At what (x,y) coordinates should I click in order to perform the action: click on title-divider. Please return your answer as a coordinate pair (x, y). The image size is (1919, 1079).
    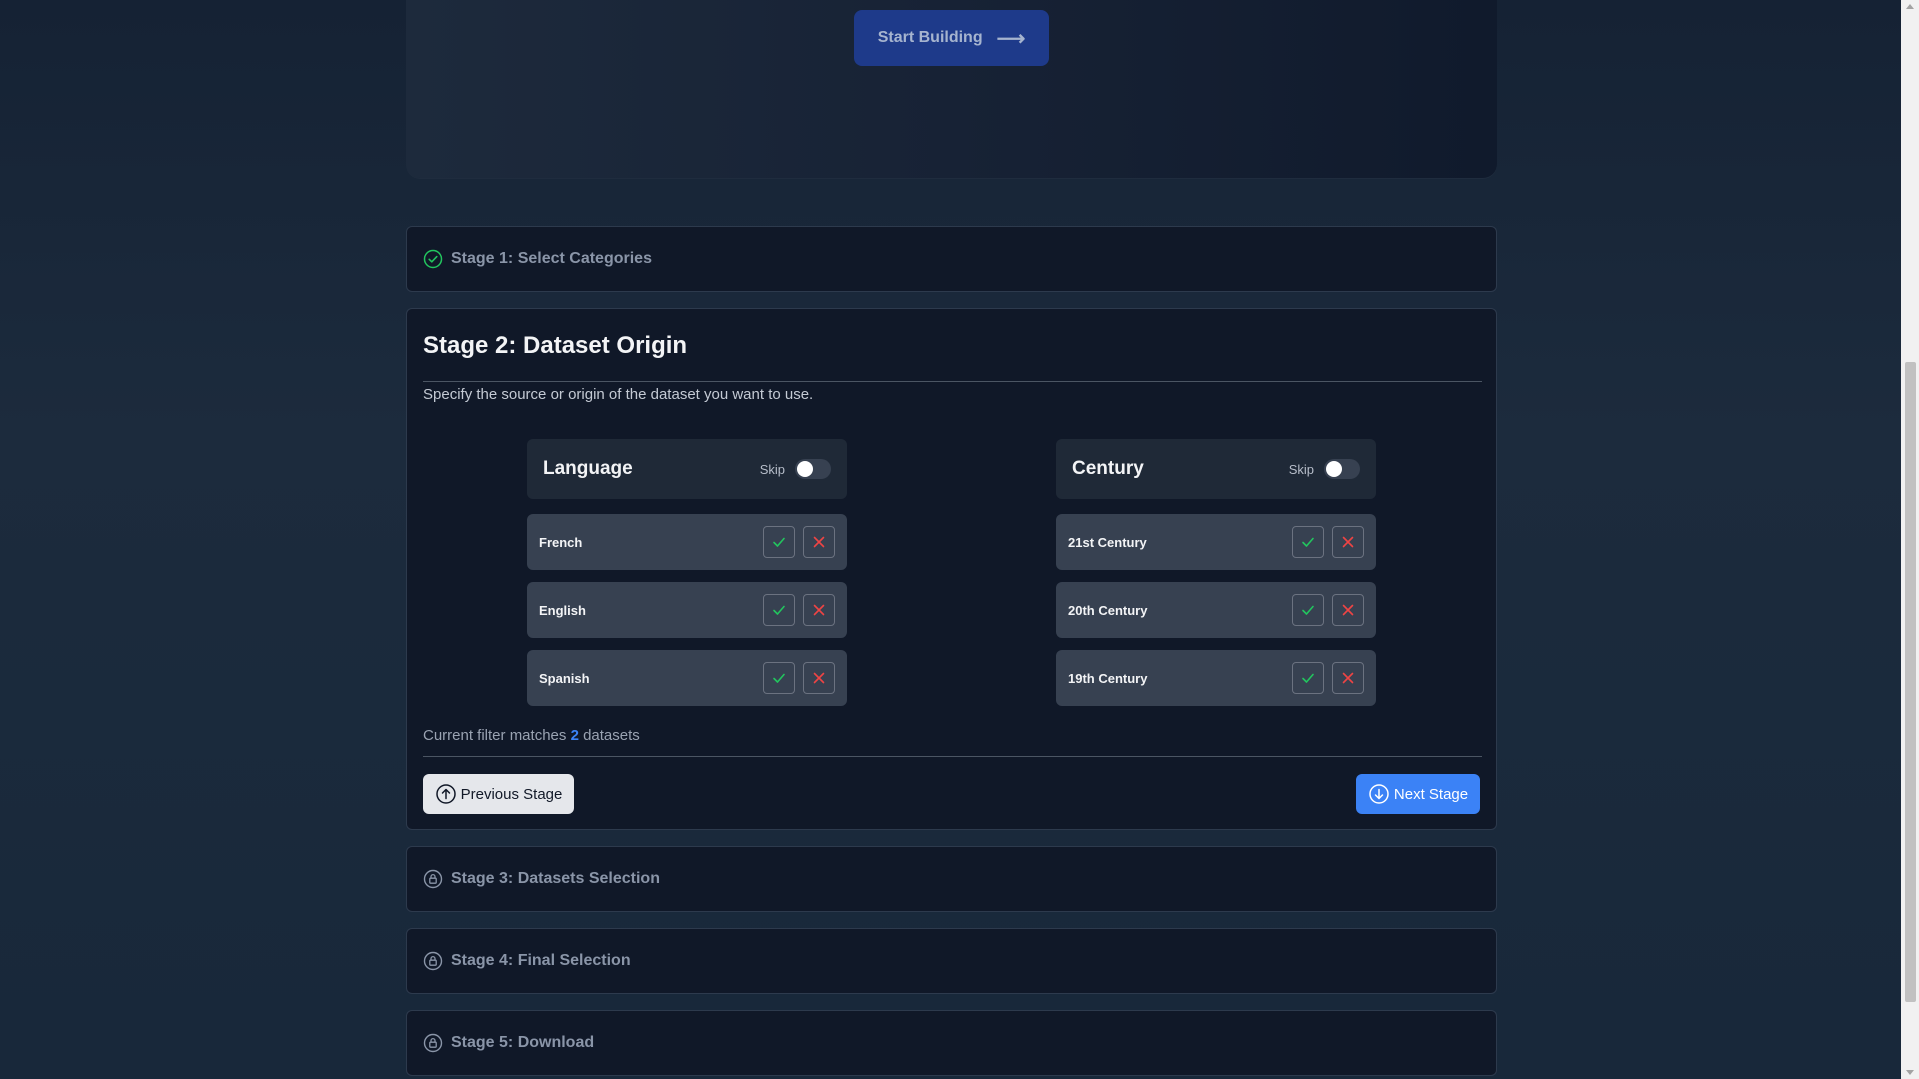
    Looking at the image, I should click on (952, 381).